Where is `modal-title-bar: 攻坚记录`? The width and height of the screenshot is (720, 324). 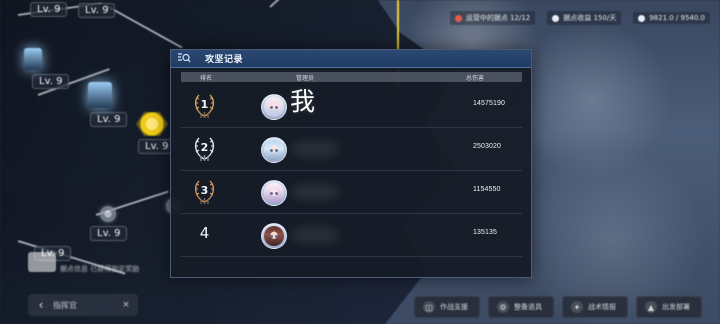
modal-title-bar: 攻坚记录 is located at coordinates (351, 59).